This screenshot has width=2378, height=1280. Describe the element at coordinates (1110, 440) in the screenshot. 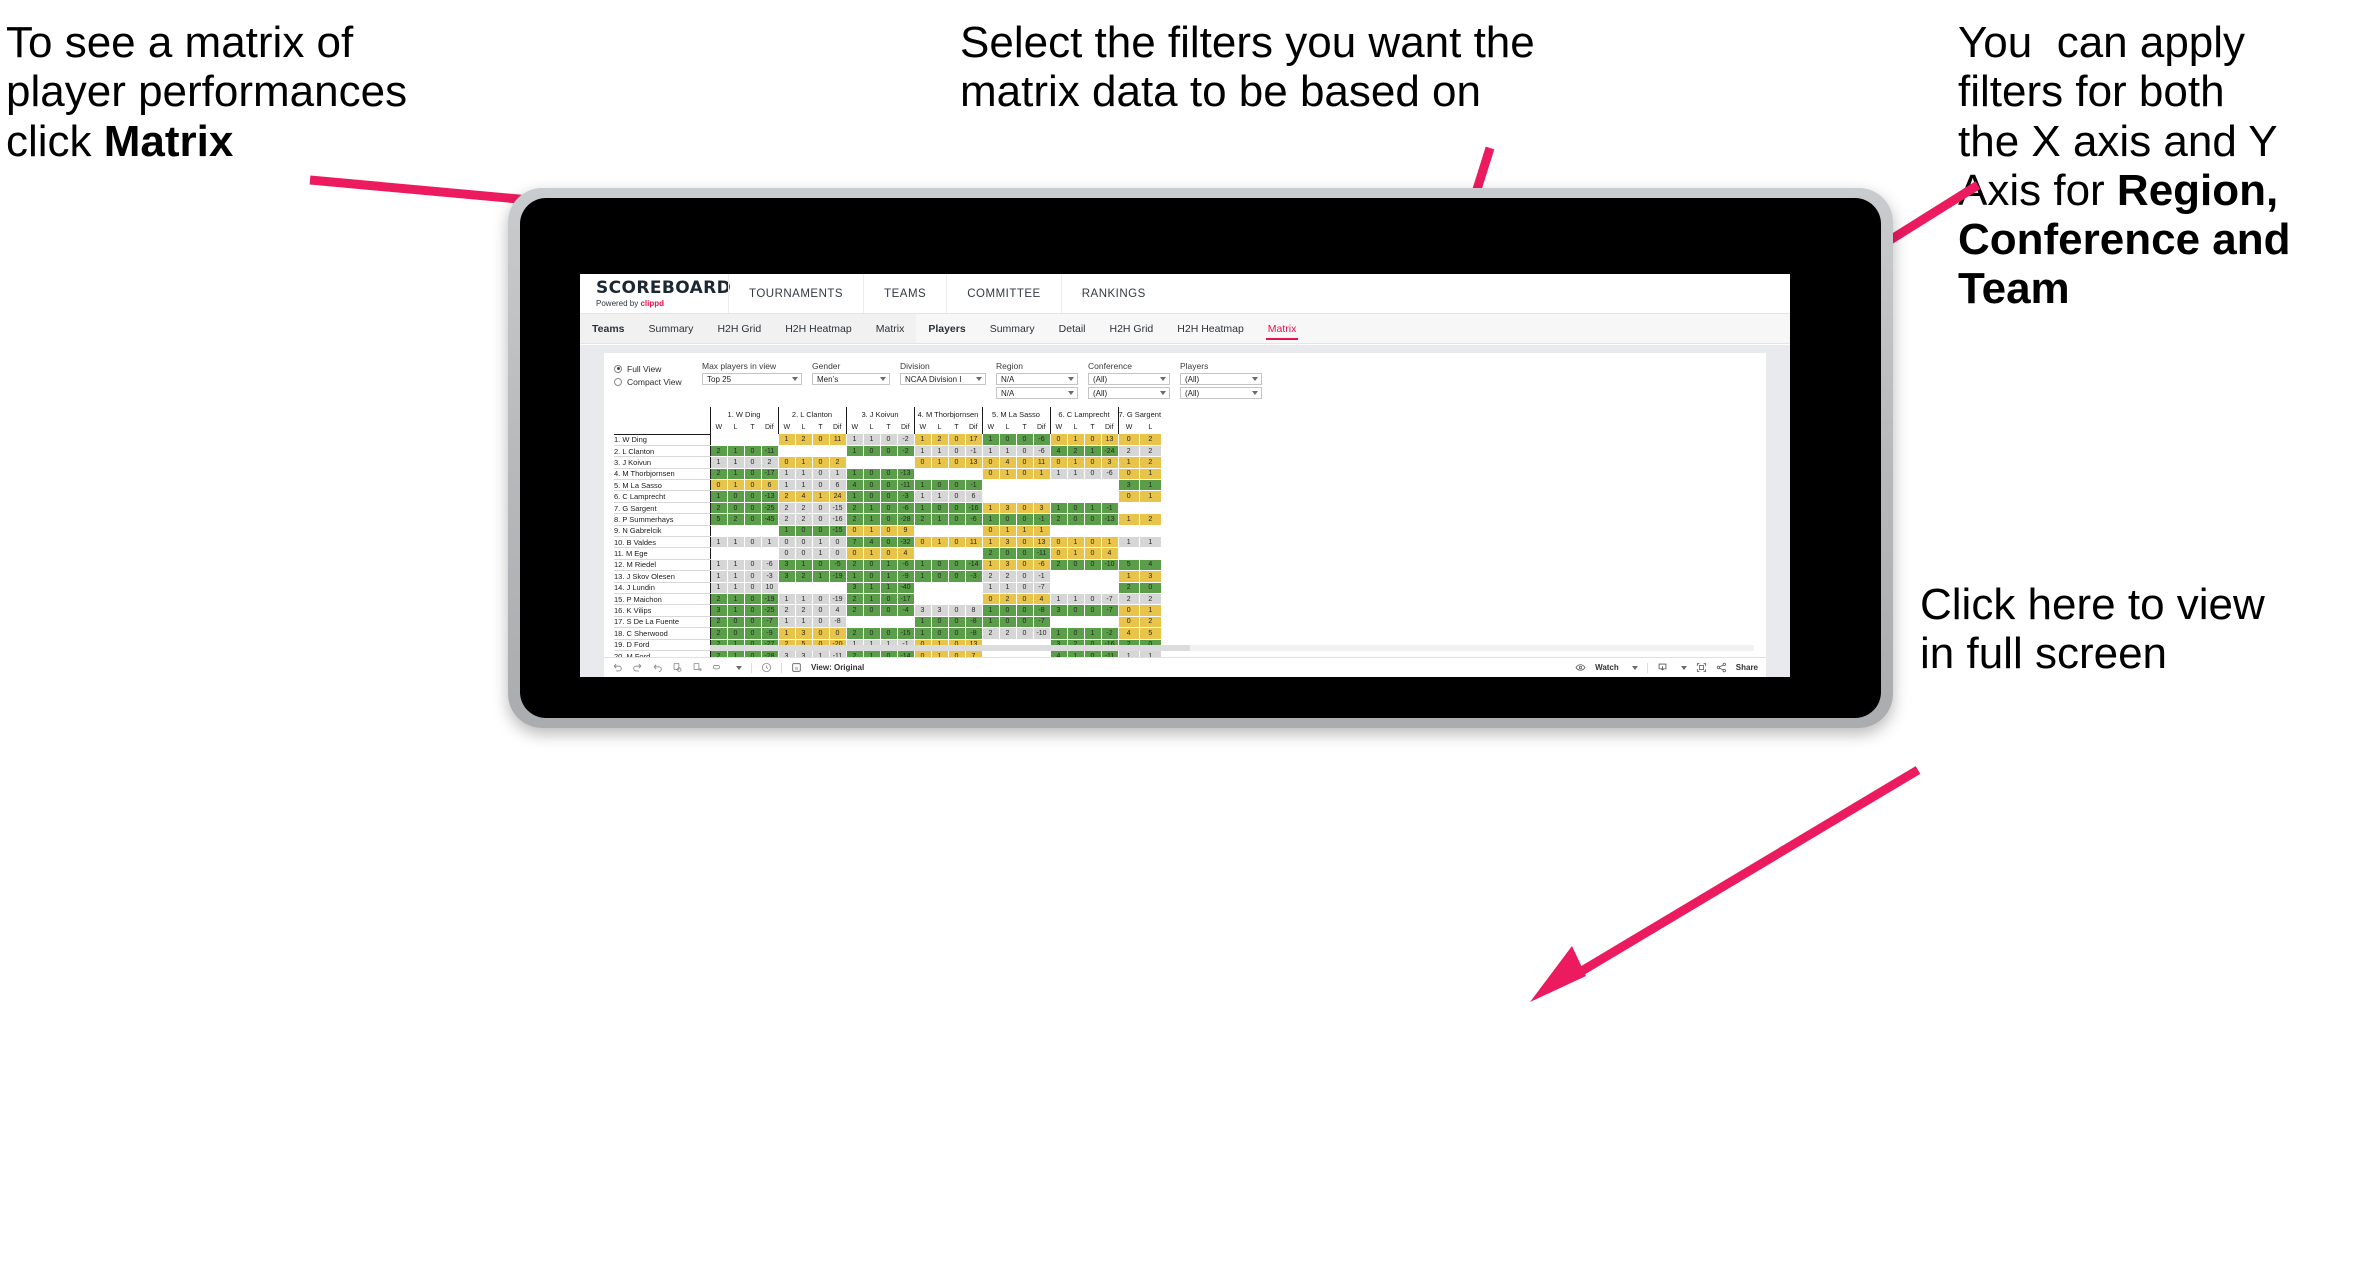

I see `matrix-cell: 13` at that location.